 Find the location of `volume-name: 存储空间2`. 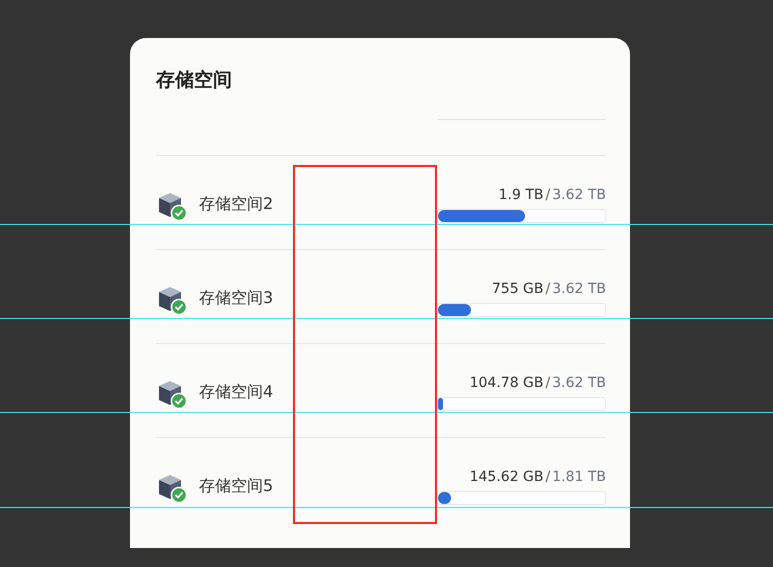

volume-name: 存储空间2 is located at coordinates (236, 204).